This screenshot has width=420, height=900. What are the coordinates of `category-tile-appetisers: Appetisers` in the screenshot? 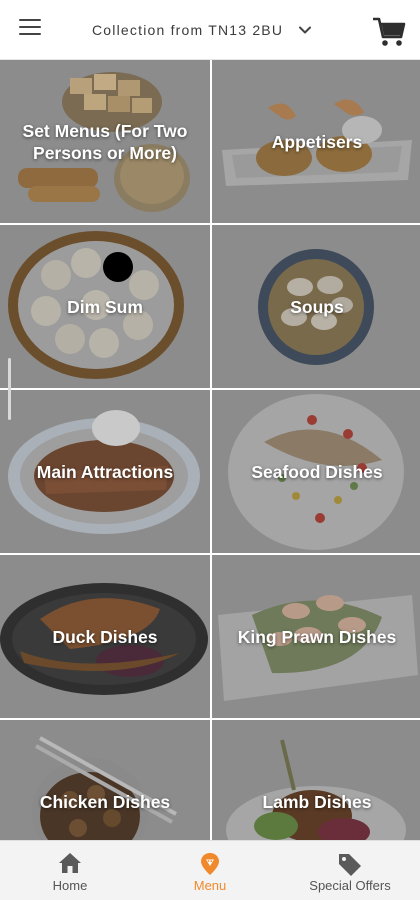 It's located at (316, 141).